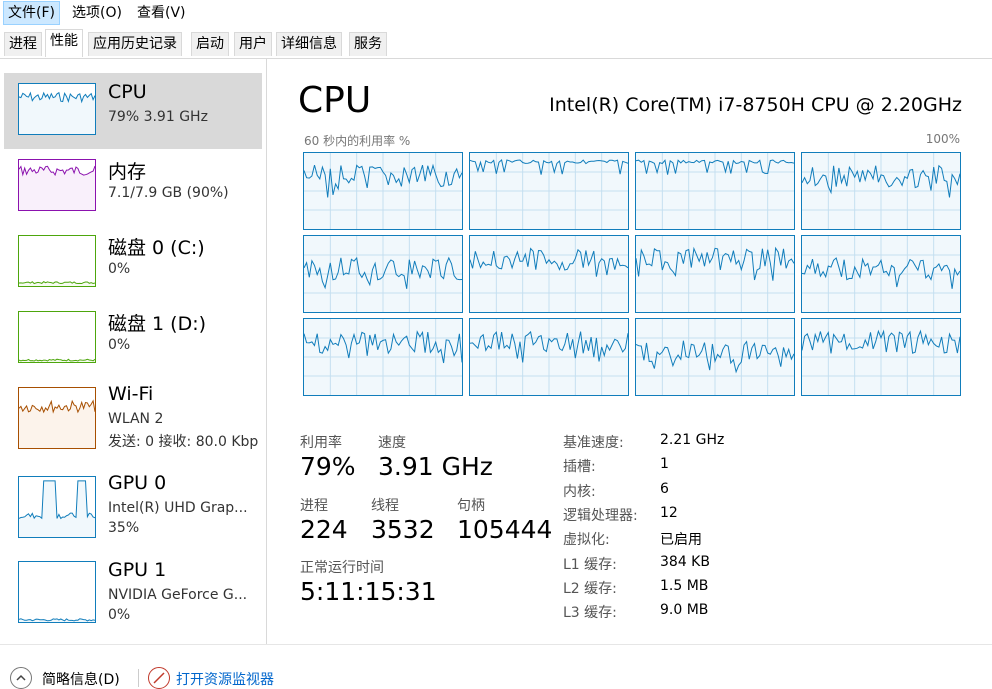 The image size is (992, 689). Describe the element at coordinates (133, 415) in the screenshot. I see `sidebar-item-wifi: Wi-Fi WLAN 2 发送: 0 接收: 80.0 Kbp` at that location.